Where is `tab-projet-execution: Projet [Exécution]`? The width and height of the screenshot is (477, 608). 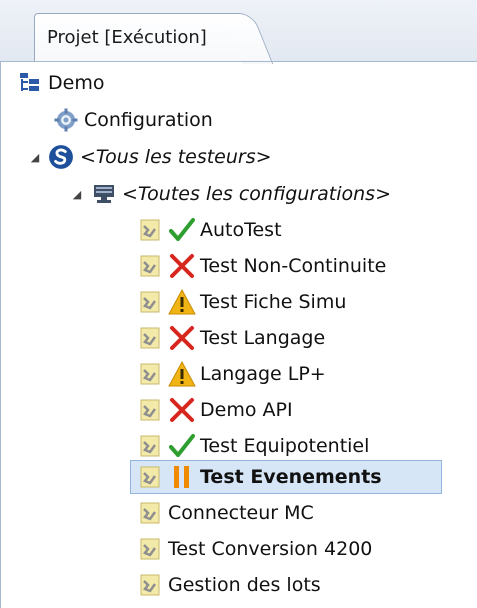
tab-projet-execution: Projet [Exécution] is located at coordinates (154, 38).